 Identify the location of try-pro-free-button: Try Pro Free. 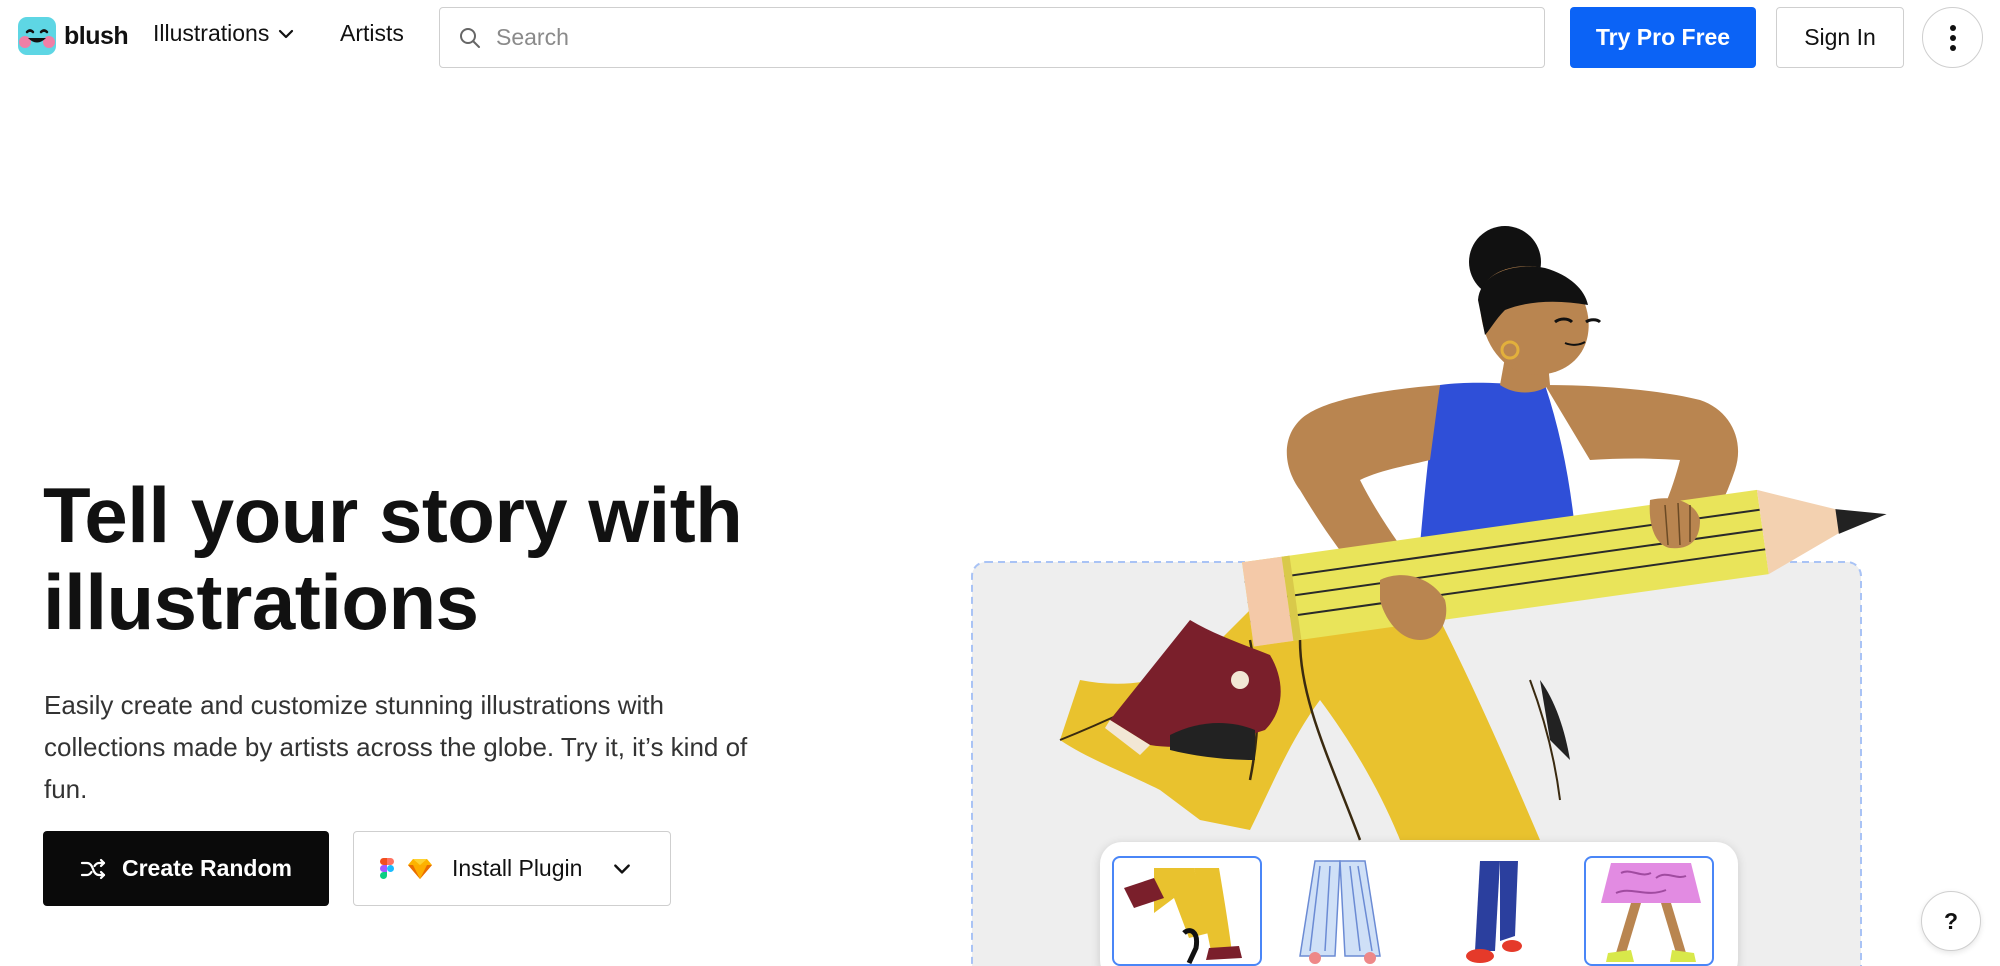
(1663, 37).